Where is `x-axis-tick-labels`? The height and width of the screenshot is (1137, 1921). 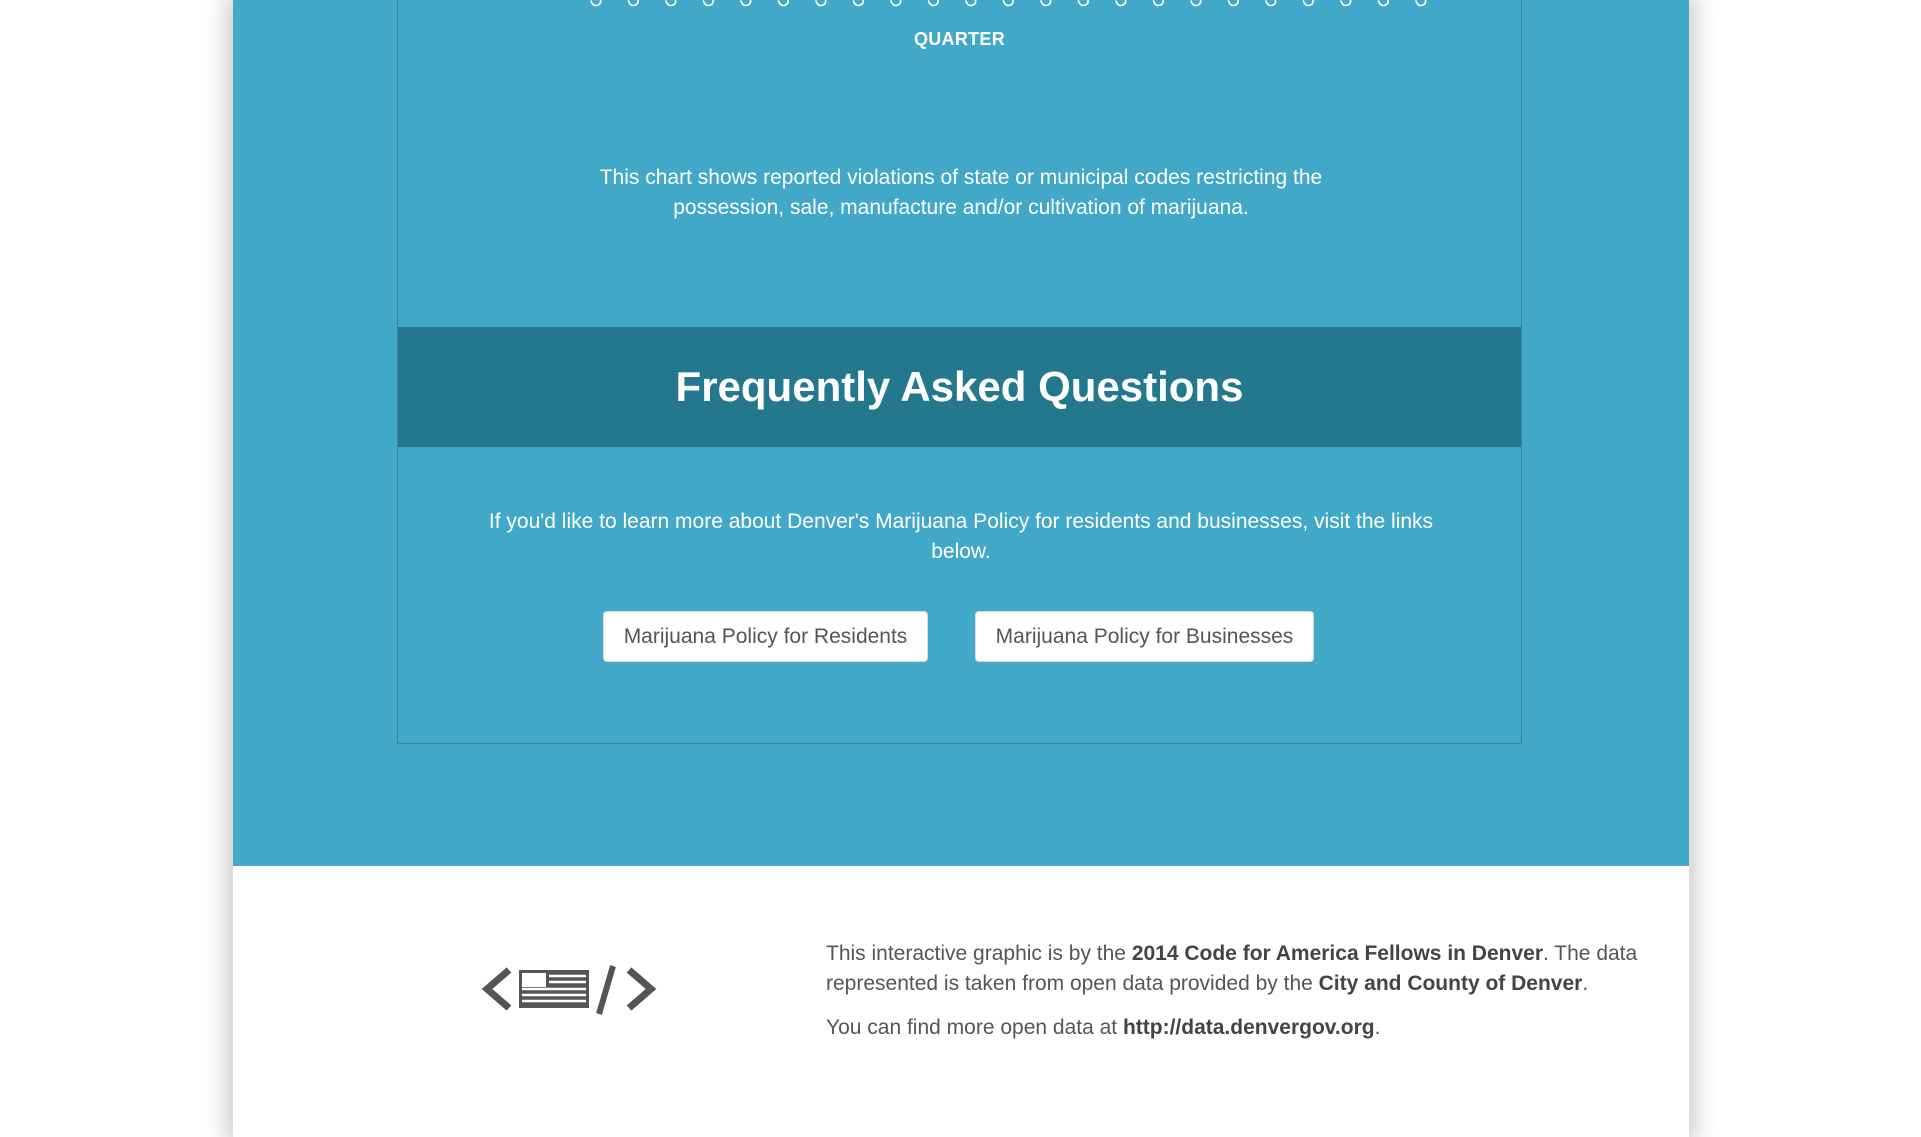
x-axis-tick-labels is located at coordinates (960, 6).